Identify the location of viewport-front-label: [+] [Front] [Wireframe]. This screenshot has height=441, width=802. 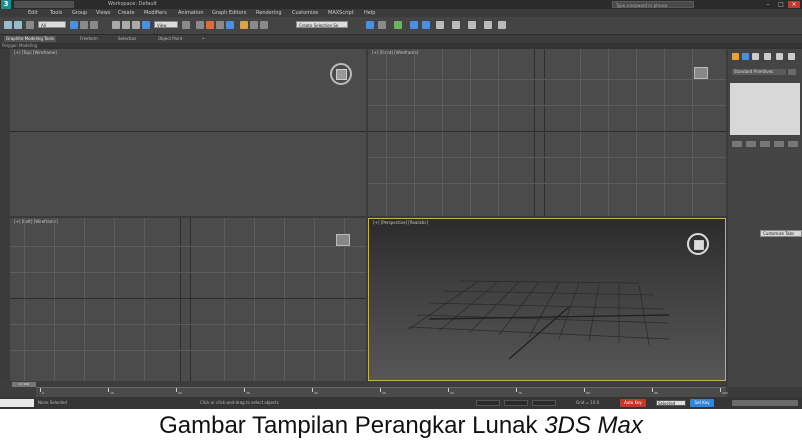
(395, 52).